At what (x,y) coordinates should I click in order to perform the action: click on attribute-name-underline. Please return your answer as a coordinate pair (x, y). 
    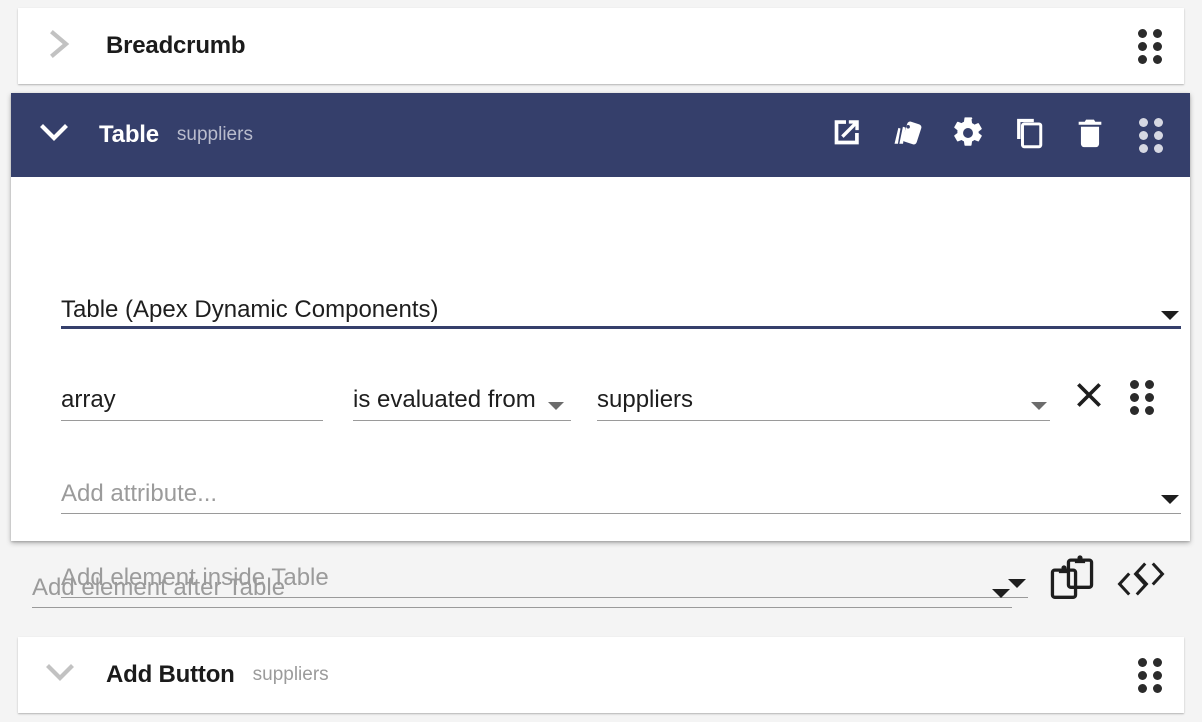
    Looking at the image, I should click on (192, 420).